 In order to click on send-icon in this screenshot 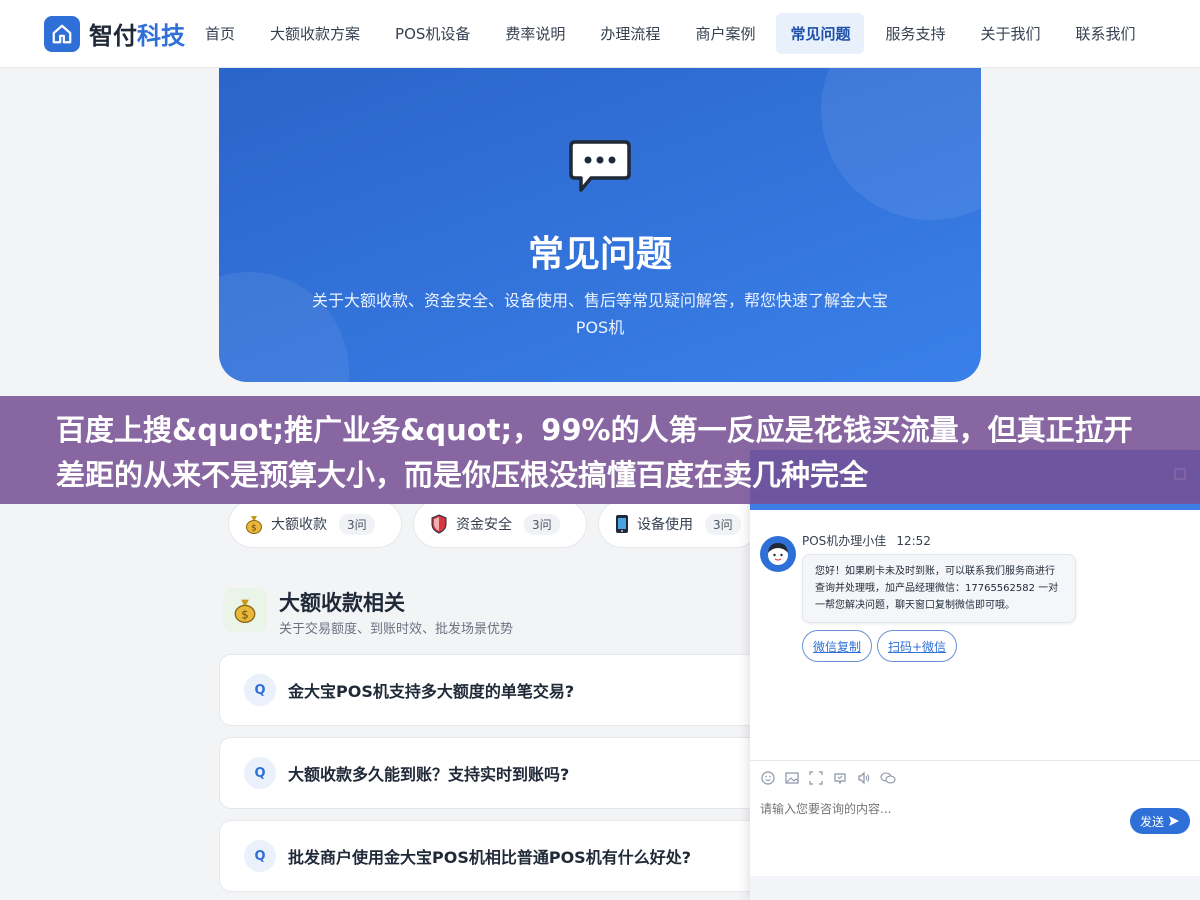, I will do `click(1174, 821)`.